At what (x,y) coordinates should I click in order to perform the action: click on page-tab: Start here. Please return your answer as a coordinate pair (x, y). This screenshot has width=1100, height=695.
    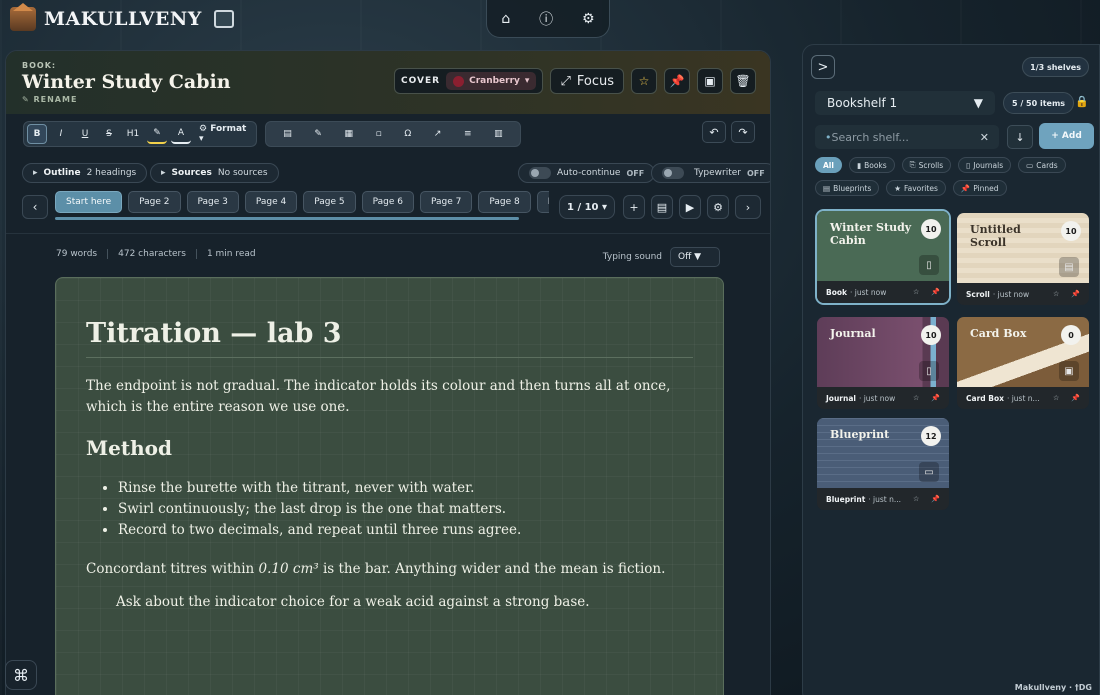
    Looking at the image, I should click on (89, 202).